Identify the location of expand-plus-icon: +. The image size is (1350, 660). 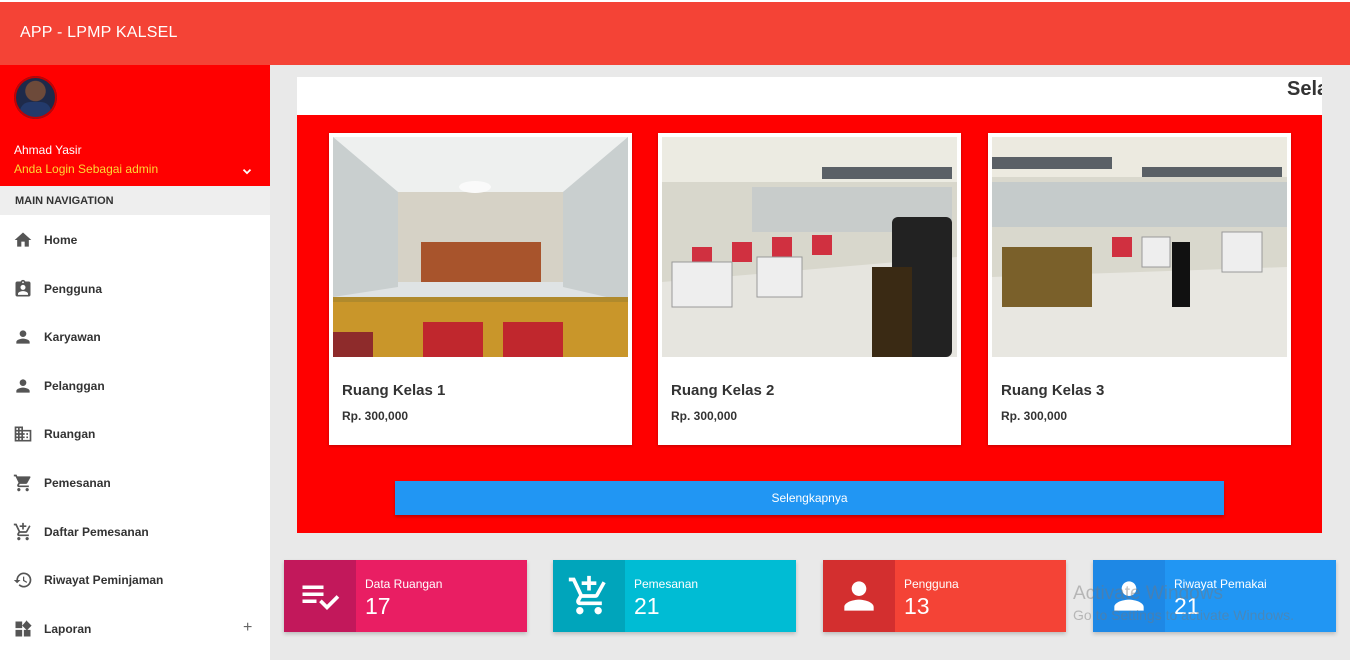
(247, 628).